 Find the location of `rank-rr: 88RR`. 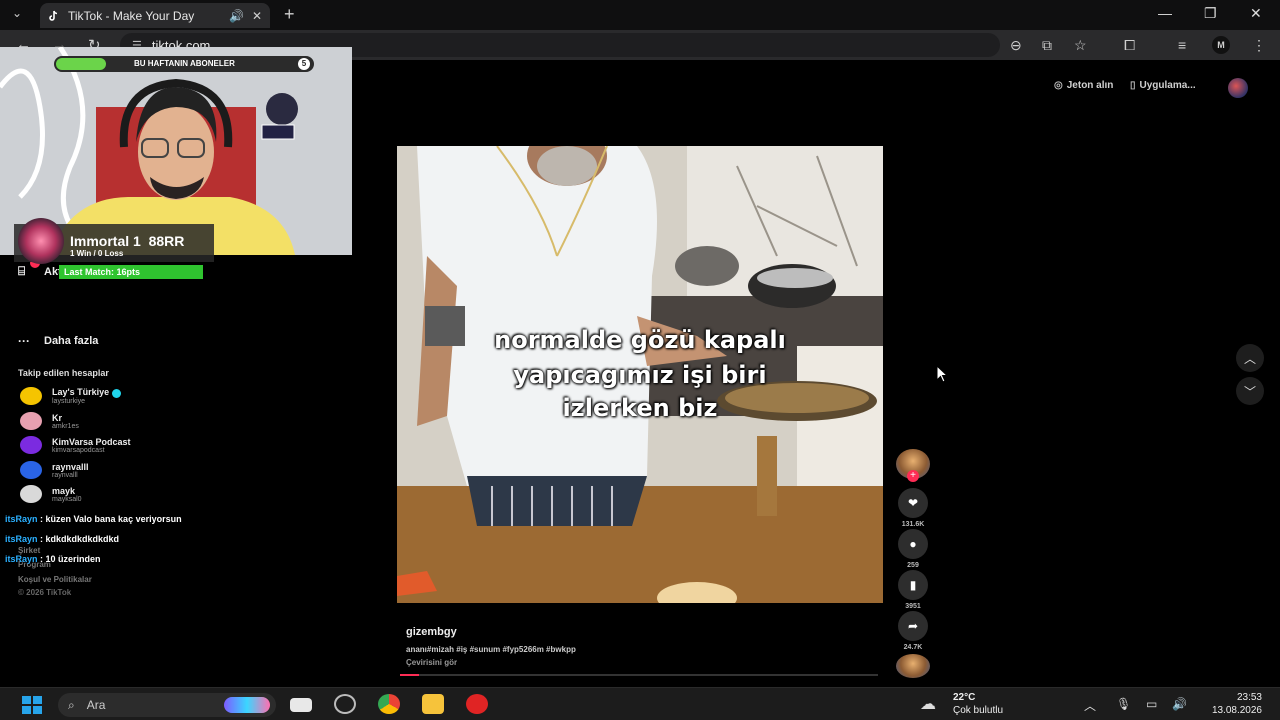

rank-rr: 88RR is located at coordinates (166, 241).